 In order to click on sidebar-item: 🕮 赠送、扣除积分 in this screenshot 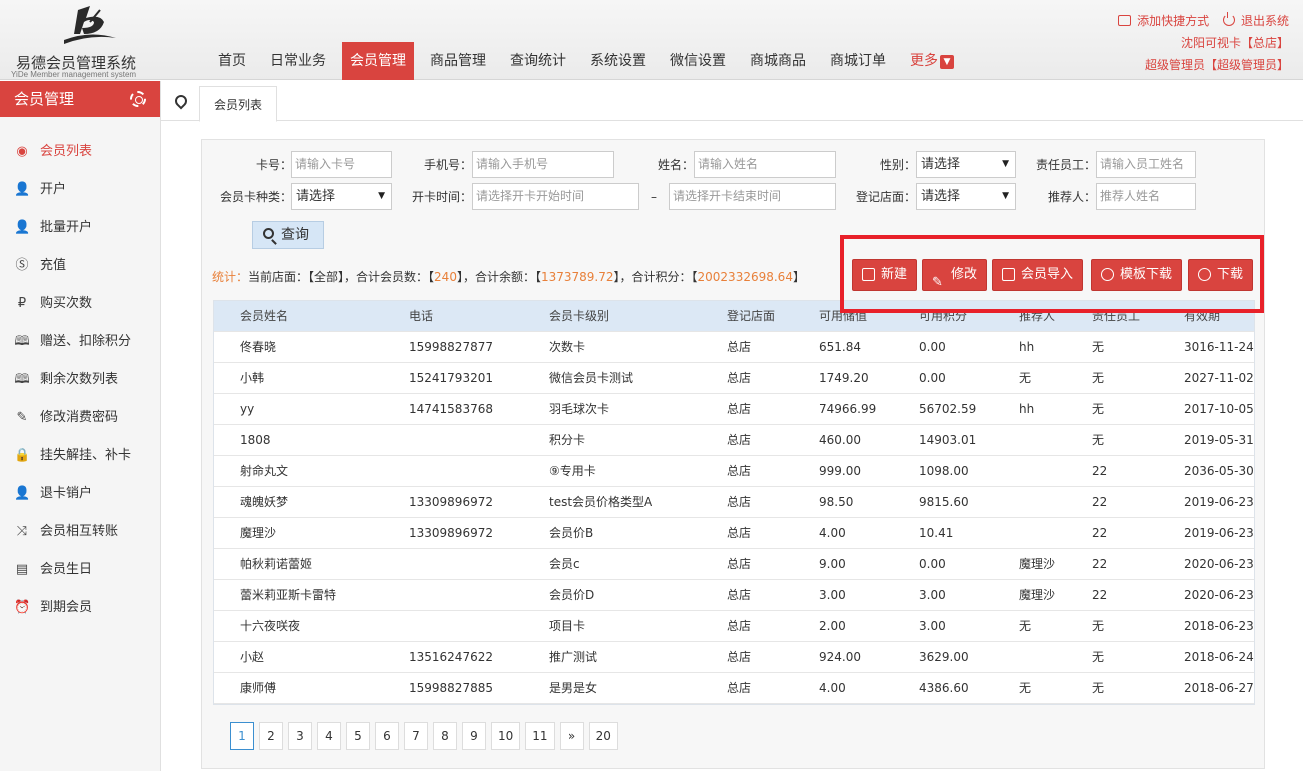, I will do `click(80, 342)`.